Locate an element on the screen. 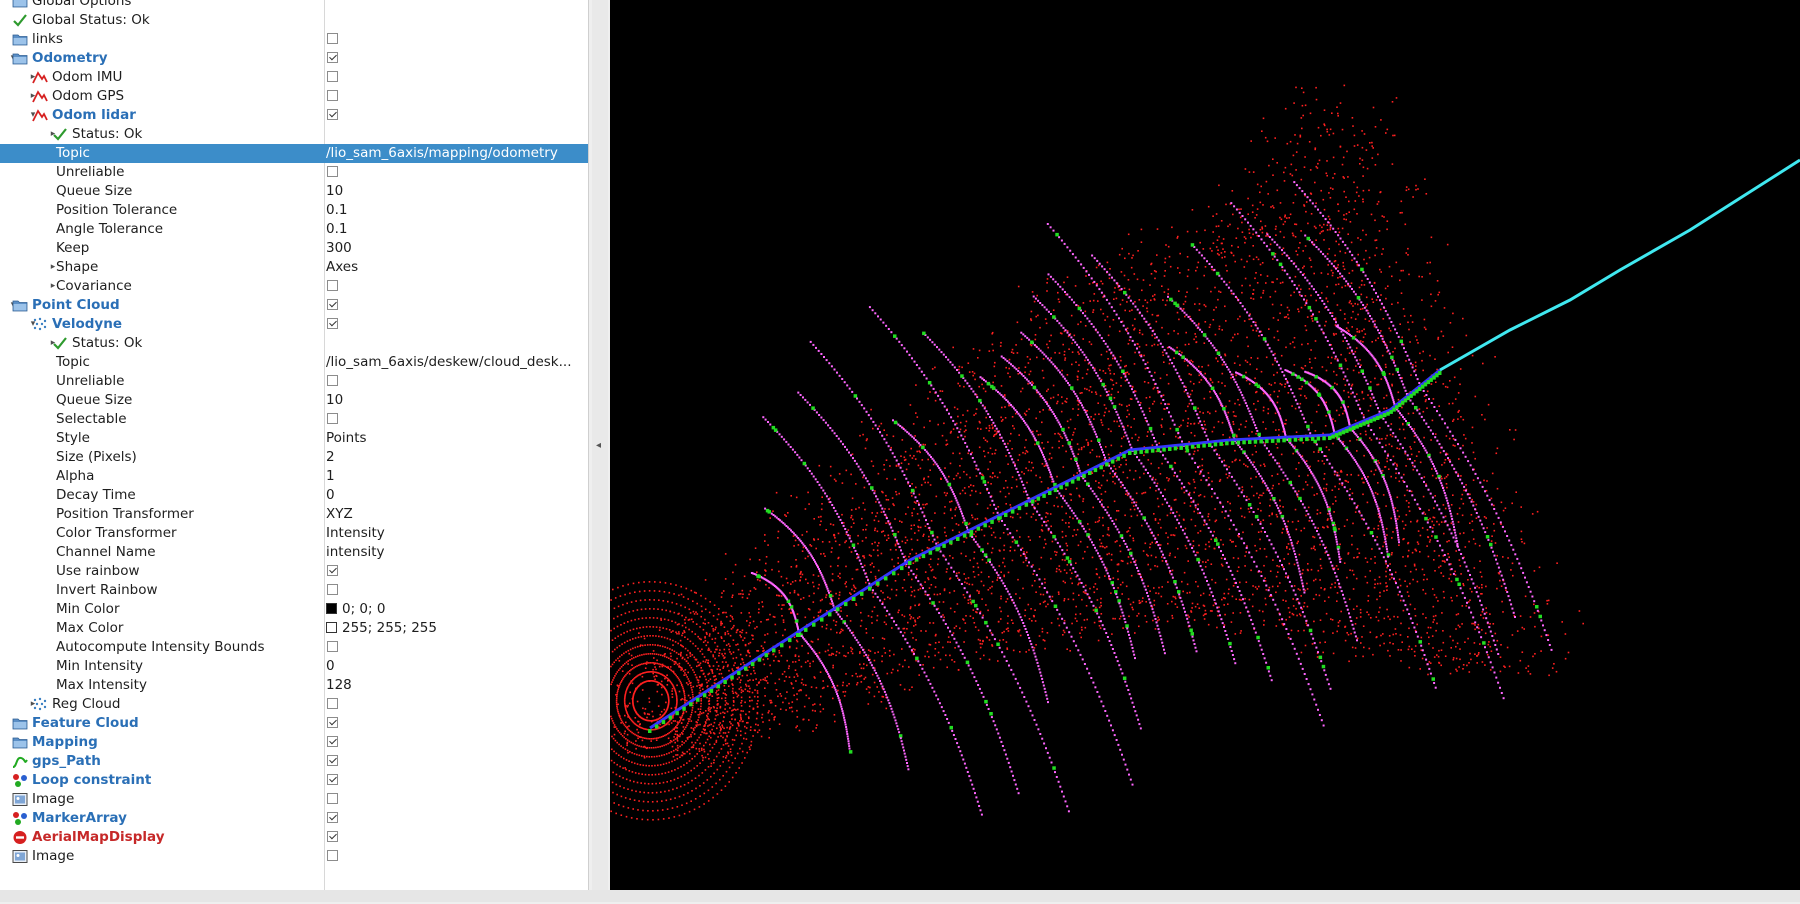  property-value: 128 is located at coordinates (455, 685).